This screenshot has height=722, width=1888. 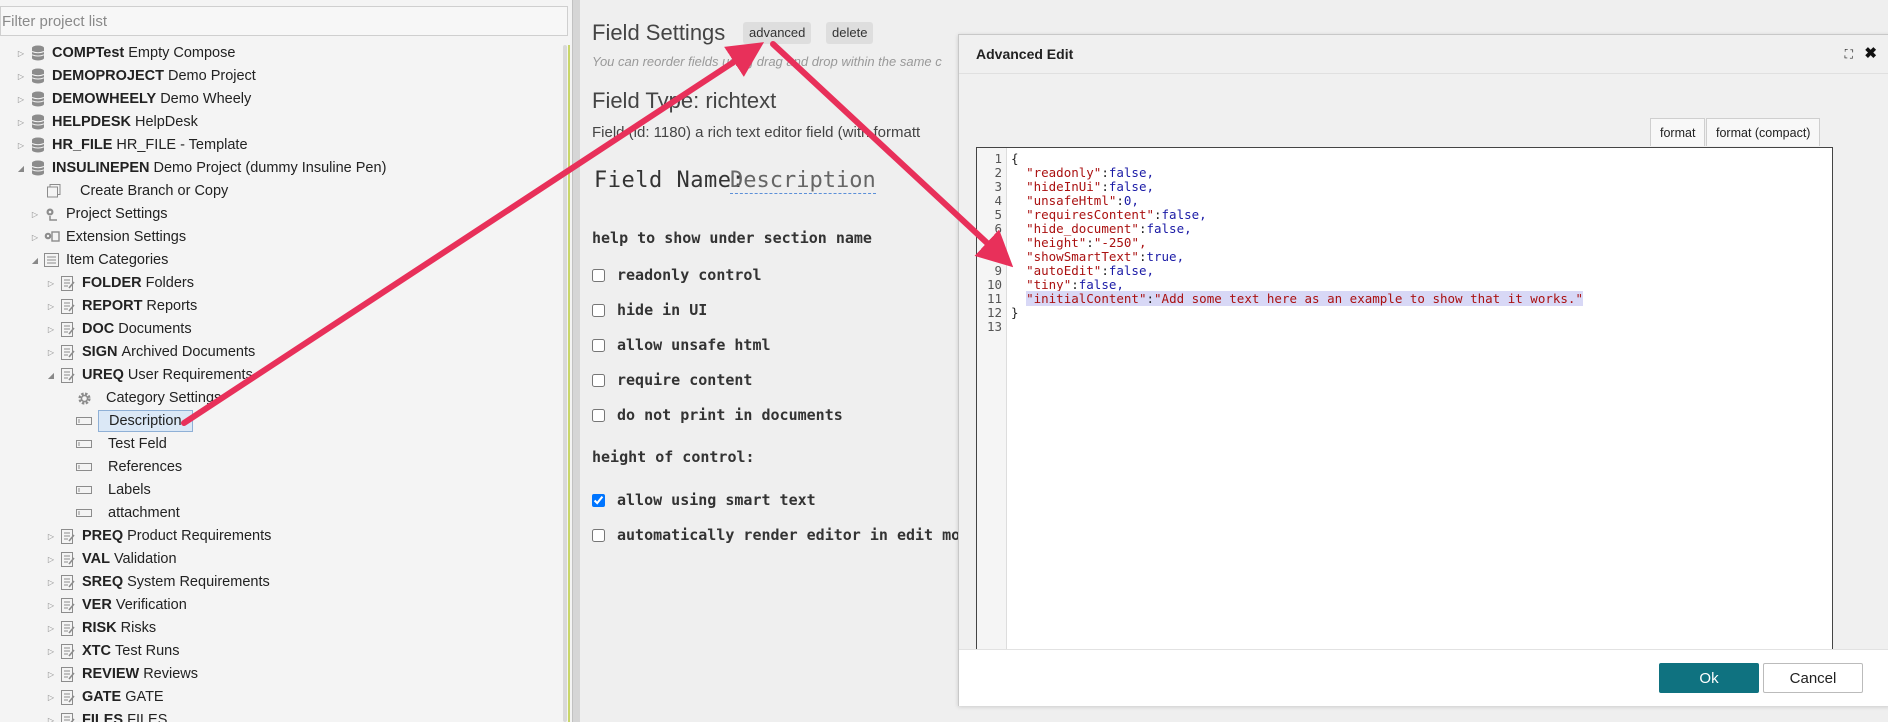 What do you see at coordinates (1678, 132) in the screenshot?
I see `format-button: format` at bounding box center [1678, 132].